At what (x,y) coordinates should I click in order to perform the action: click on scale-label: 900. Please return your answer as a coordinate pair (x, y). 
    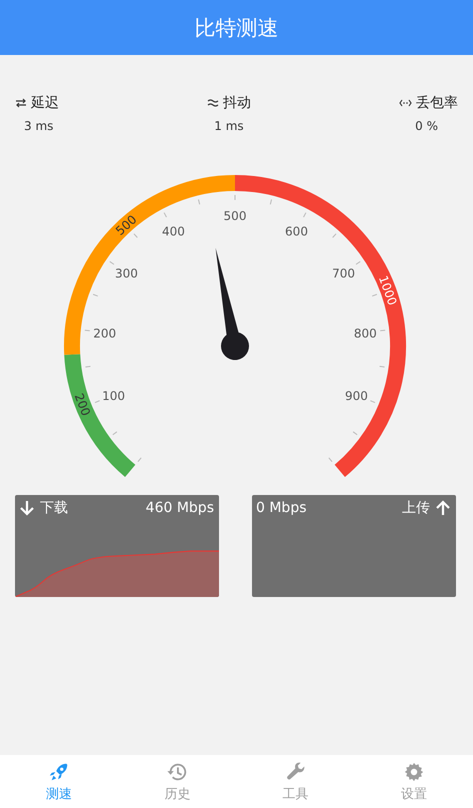
    Looking at the image, I should click on (356, 396).